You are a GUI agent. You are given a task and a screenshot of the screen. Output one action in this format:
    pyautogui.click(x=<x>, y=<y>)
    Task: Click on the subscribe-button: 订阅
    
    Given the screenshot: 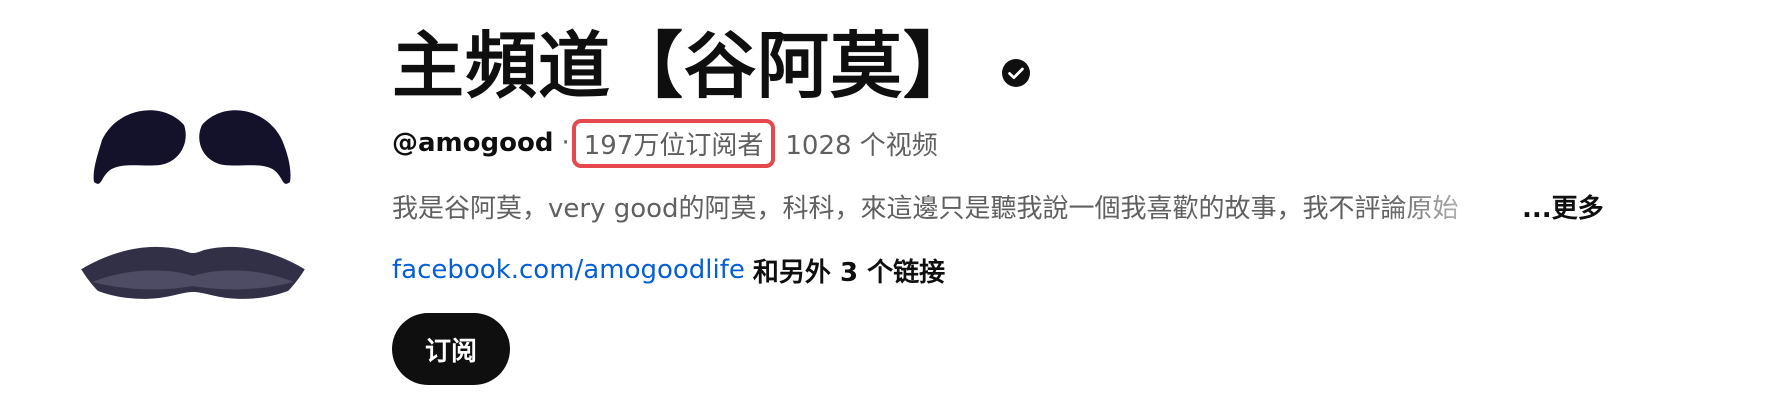 What is the action you would take?
    pyautogui.click(x=451, y=349)
    